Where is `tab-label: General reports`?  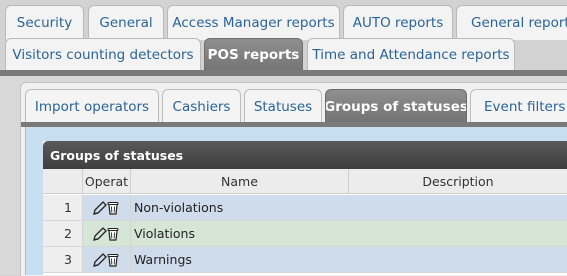
tab-label: General reports is located at coordinates (519, 23).